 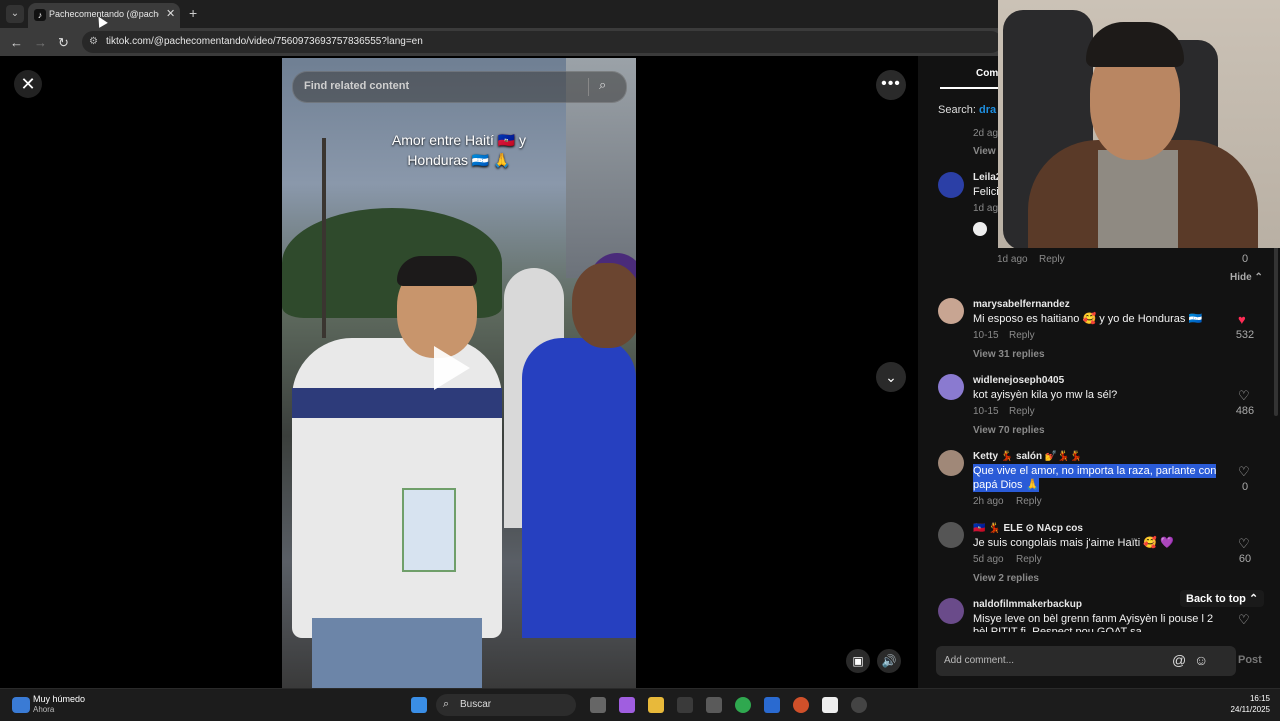 What do you see at coordinates (397, 653) in the screenshot?
I see `video-scene-jeans` at bounding box center [397, 653].